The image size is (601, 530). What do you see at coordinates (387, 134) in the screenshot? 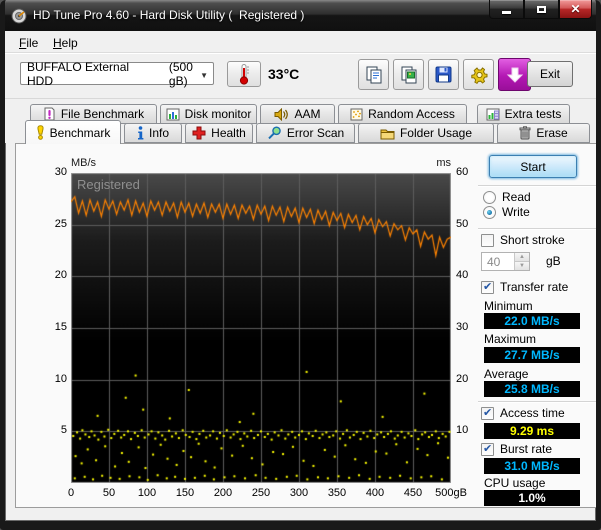
I see `folder-usage-icon` at bounding box center [387, 134].